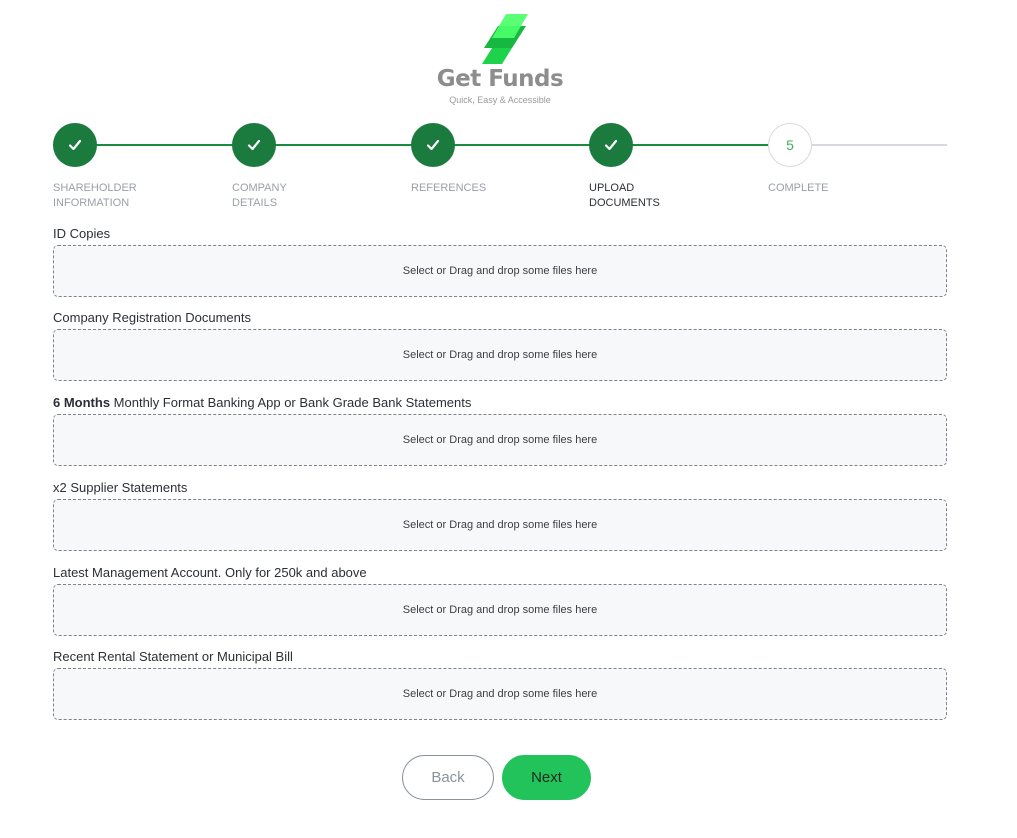 The width and height of the screenshot is (1017, 838). What do you see at coordinates (82, 233) in the screenshot?
I see `field-label: ID Copies` at bounding box center [82, 233].